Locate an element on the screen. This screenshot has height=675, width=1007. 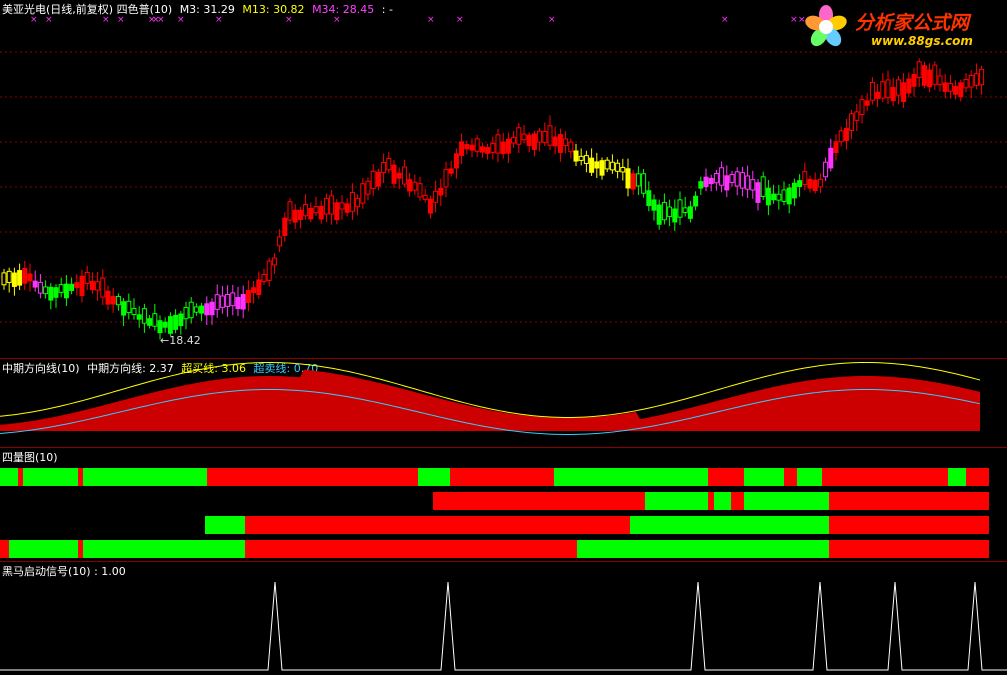
site-logo: 分析家公式网 www.88gs.com is located at coordinates (901, 27).